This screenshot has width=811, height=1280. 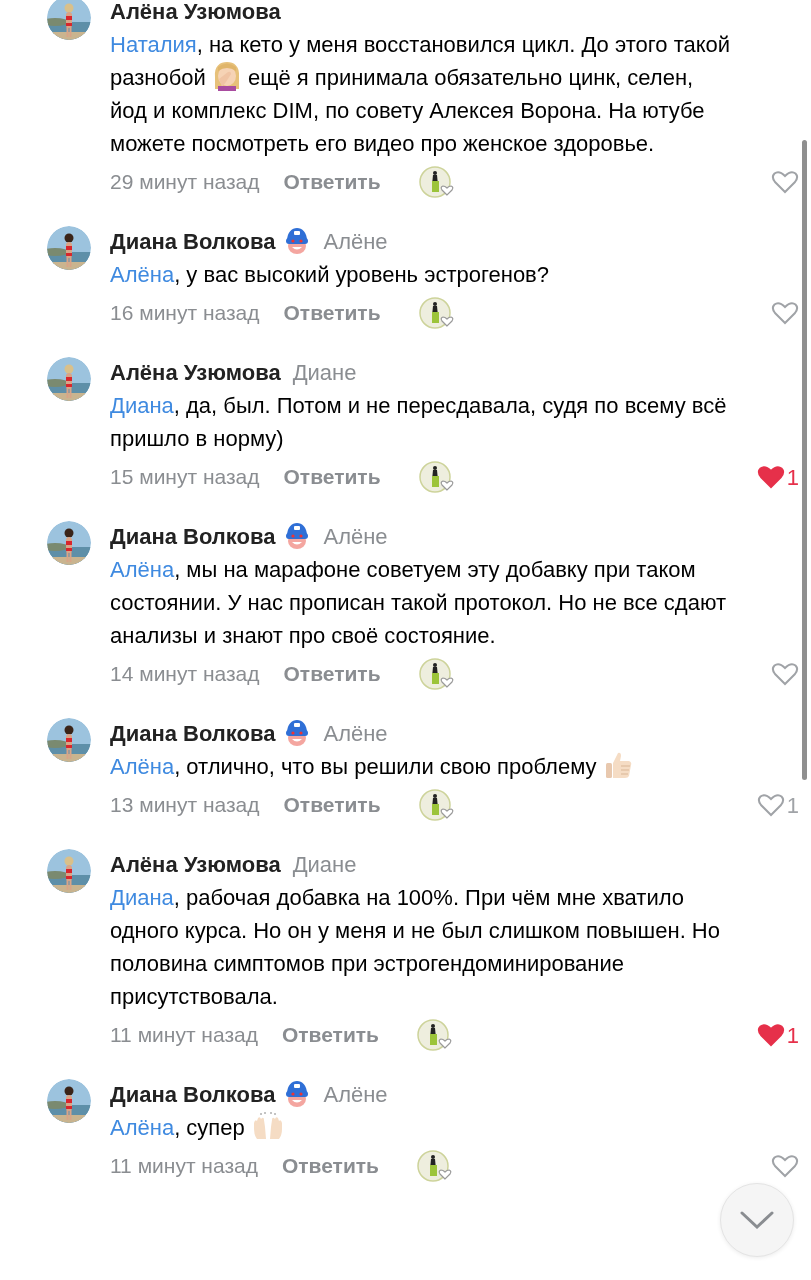 What do you see at coordinates (454, 766) in the screenshot?
I see `comment-text: Алёна, отлично, что вы решили свою проблему` at bounding box center [454, 766].